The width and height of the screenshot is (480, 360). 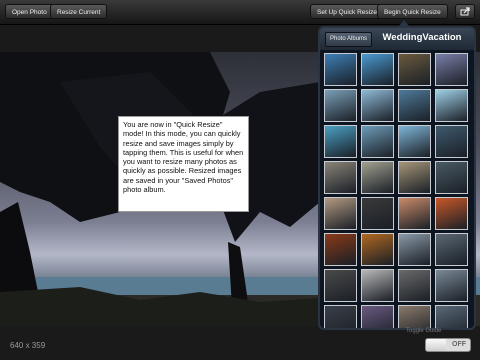 What do you see at coordinates (28, 345) in the screenshot?
I see `image-dimensions: 640 x 359` at bounding box center [28, 345].